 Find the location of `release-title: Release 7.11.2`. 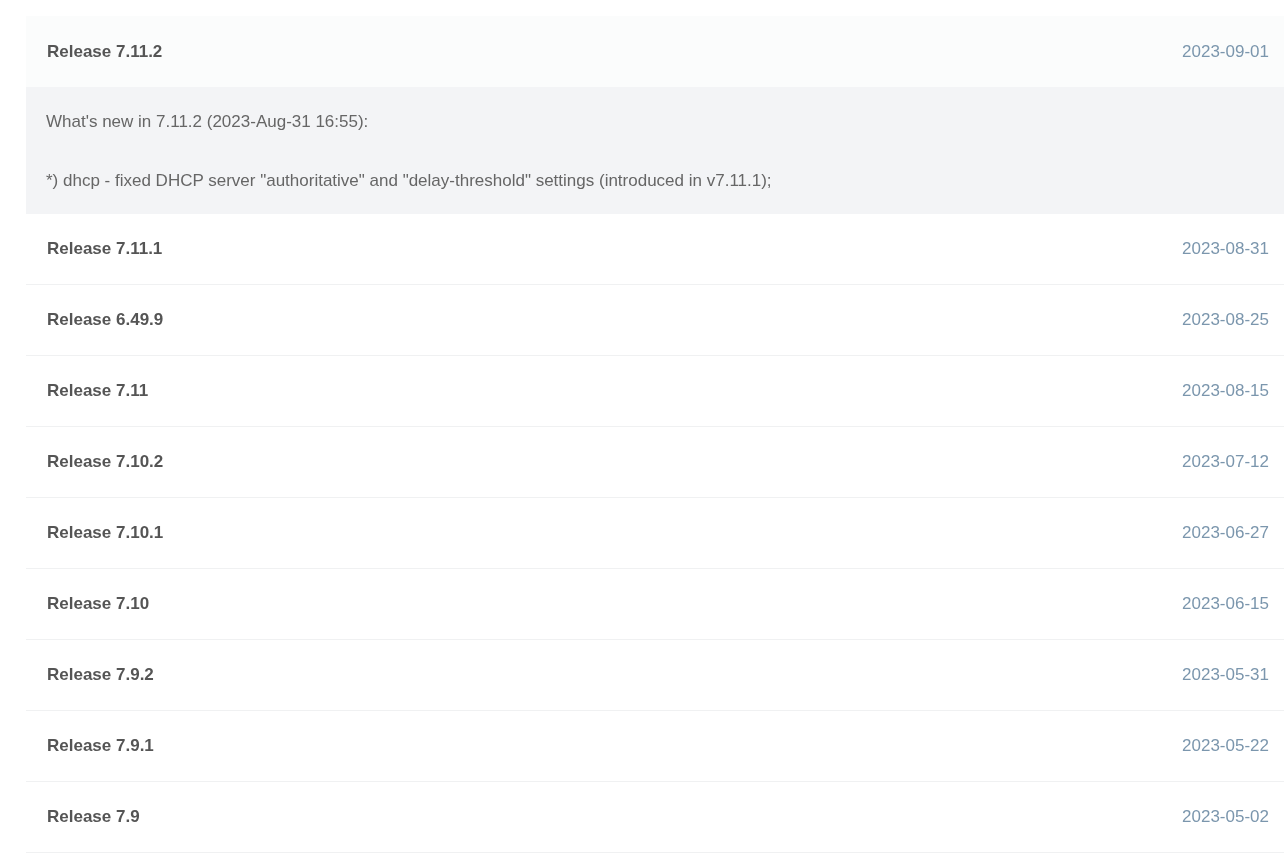

release-title: Release 7.11.2 is located at coordinates (105, 51).